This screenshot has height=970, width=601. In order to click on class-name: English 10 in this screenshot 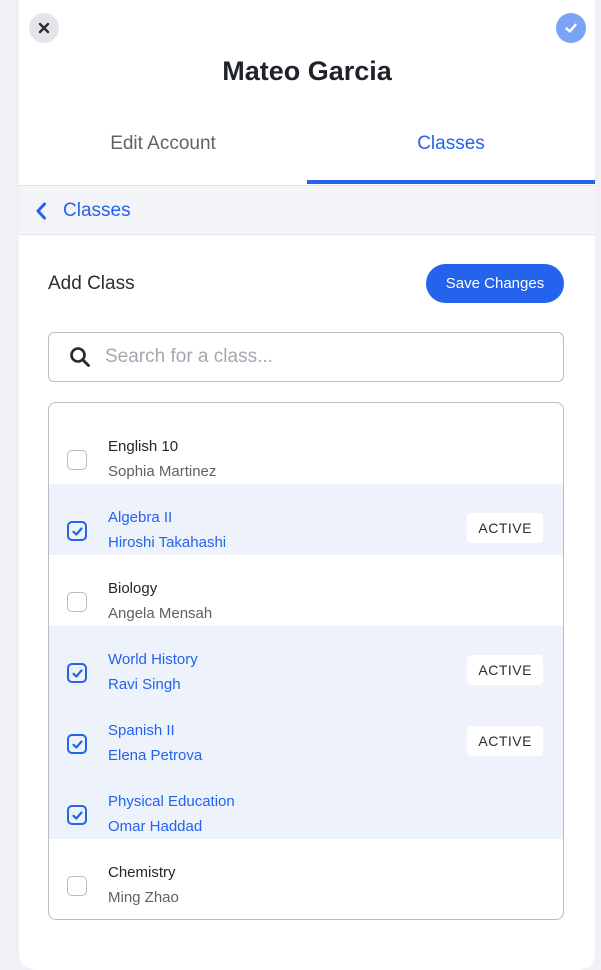, I will do `click(143, 446)`.